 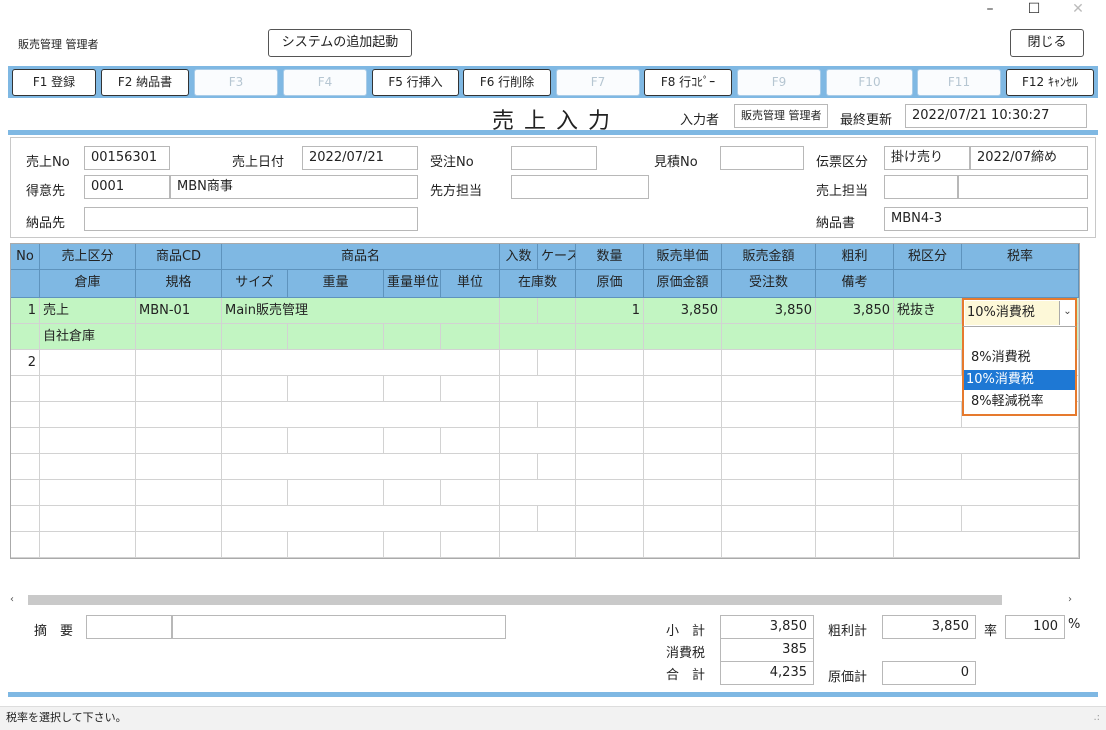 What do you see at coordinates (127, 187) in the screenshot?
I see `customer-code-field: 0001` at bounding box center [127, 187].